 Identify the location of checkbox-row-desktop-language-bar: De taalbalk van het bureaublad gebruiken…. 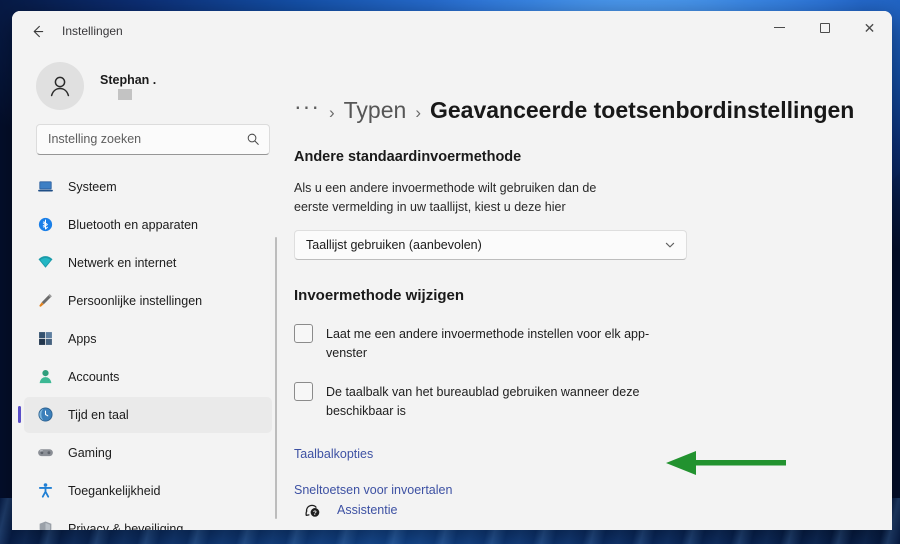
(593, 401).